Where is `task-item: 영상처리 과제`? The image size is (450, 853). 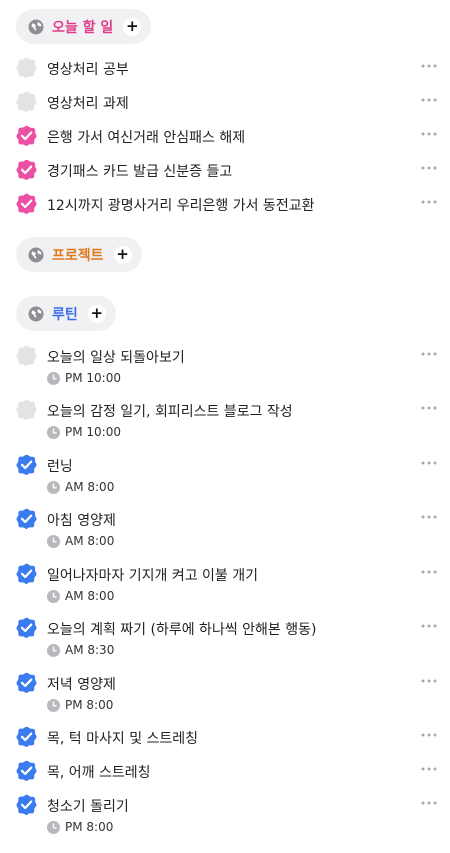
task-item: 영상처리 과제 is located at coordinates (225, 104).